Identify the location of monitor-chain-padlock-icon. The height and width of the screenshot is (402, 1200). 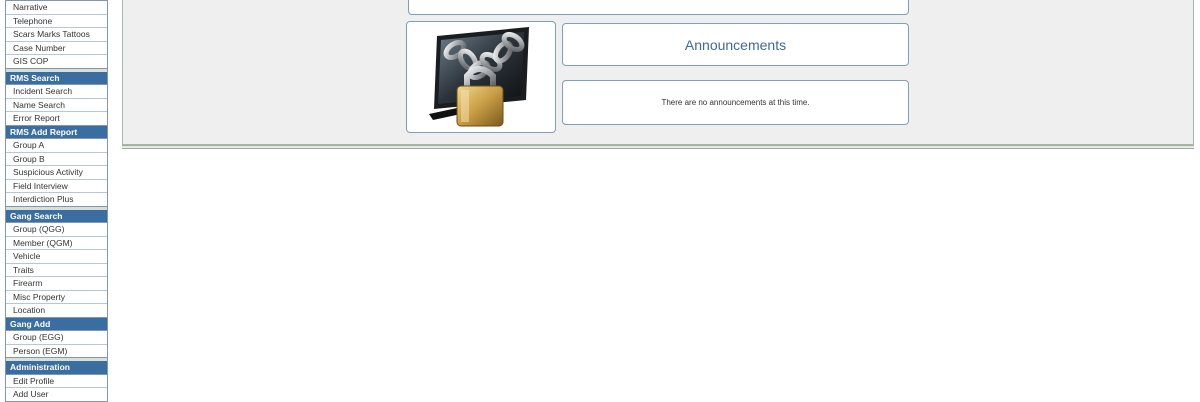
(479, 77).